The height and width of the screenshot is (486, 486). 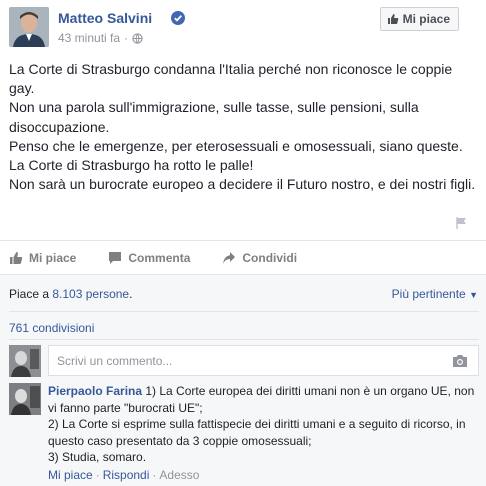 I want to click on like-page-button: Mi piace, so click(x=419, y=19).